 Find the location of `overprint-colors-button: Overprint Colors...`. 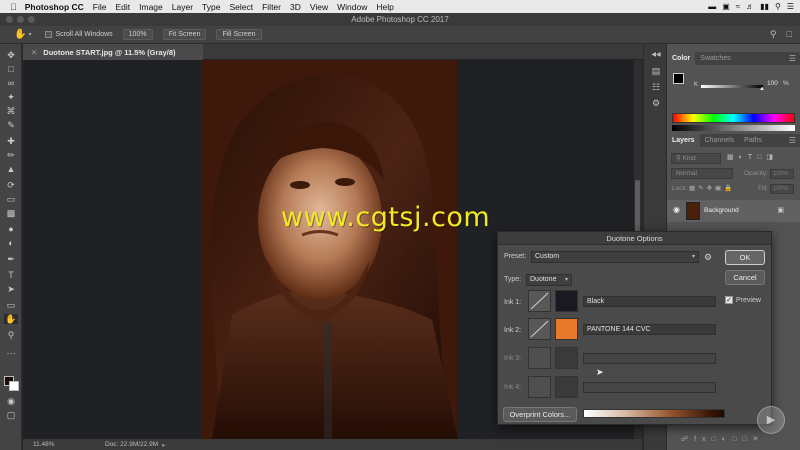

overprint-colors-button: Overprint Colors... is located at coordinates (540, 414).